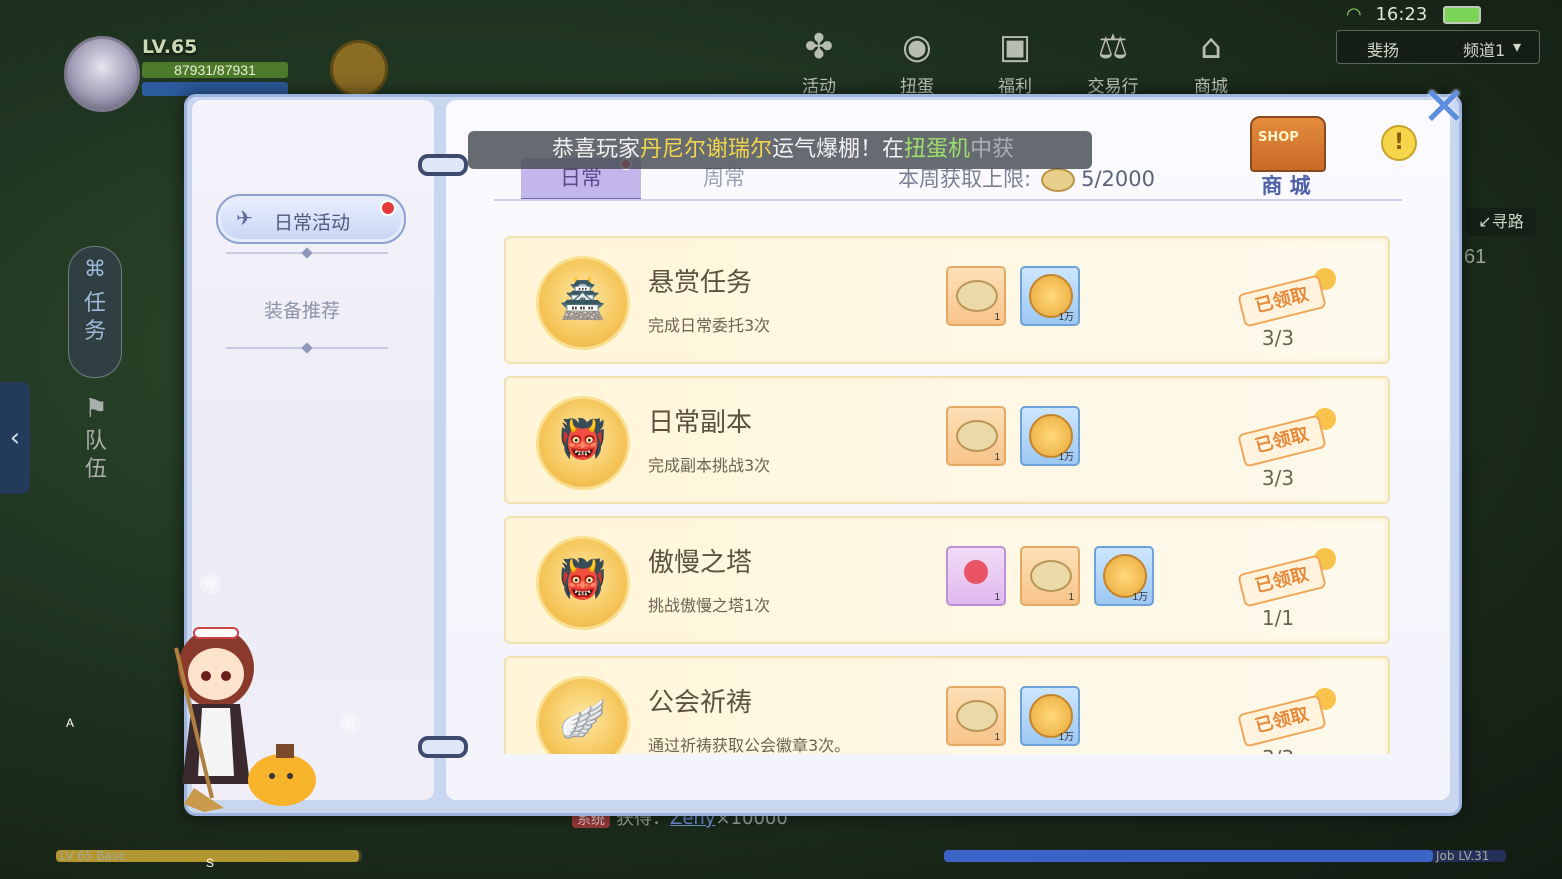 The width and height of the screenshot is (1562, 879). What do you see at coordinates (1286, 155) in the screenshot?
I see `shop-button: SHOP 商 城` at bounding box center [1286, 155].